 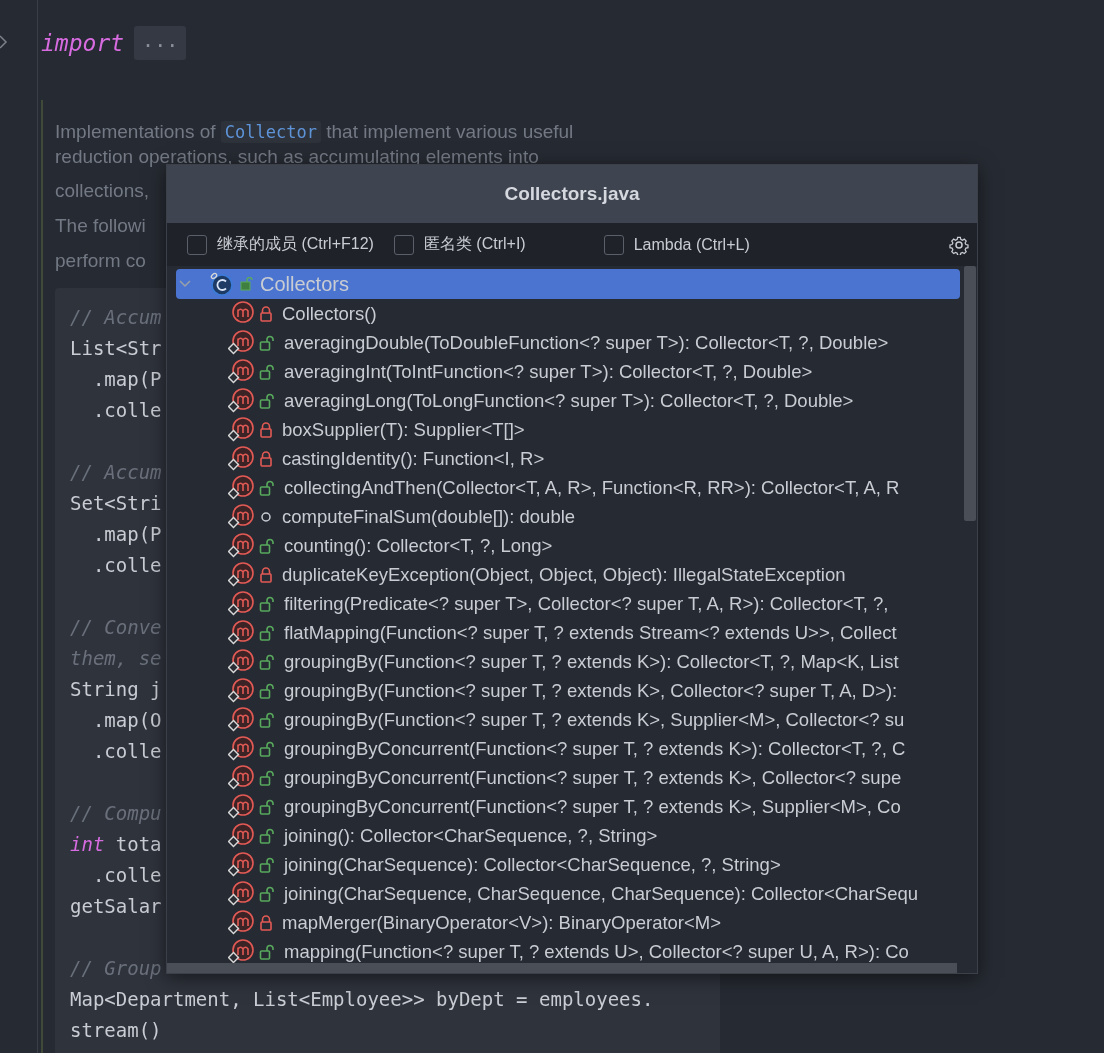 What do you see at coordinates (116, 503) in the screenshot?
I see `code-line: Set<Stri` at bounding box center [116, 503].